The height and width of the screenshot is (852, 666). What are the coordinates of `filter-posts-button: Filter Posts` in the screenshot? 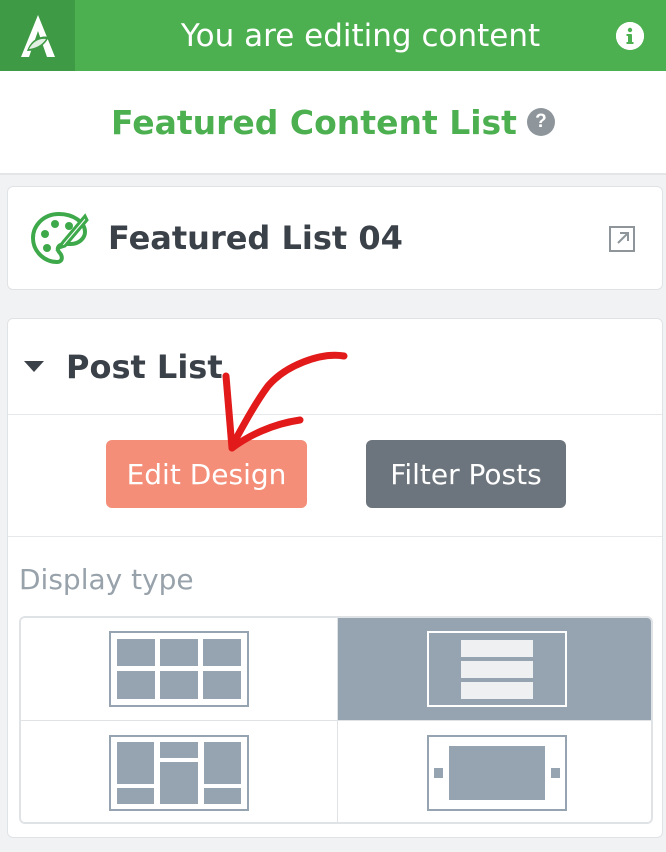 It's located at (466, 474).